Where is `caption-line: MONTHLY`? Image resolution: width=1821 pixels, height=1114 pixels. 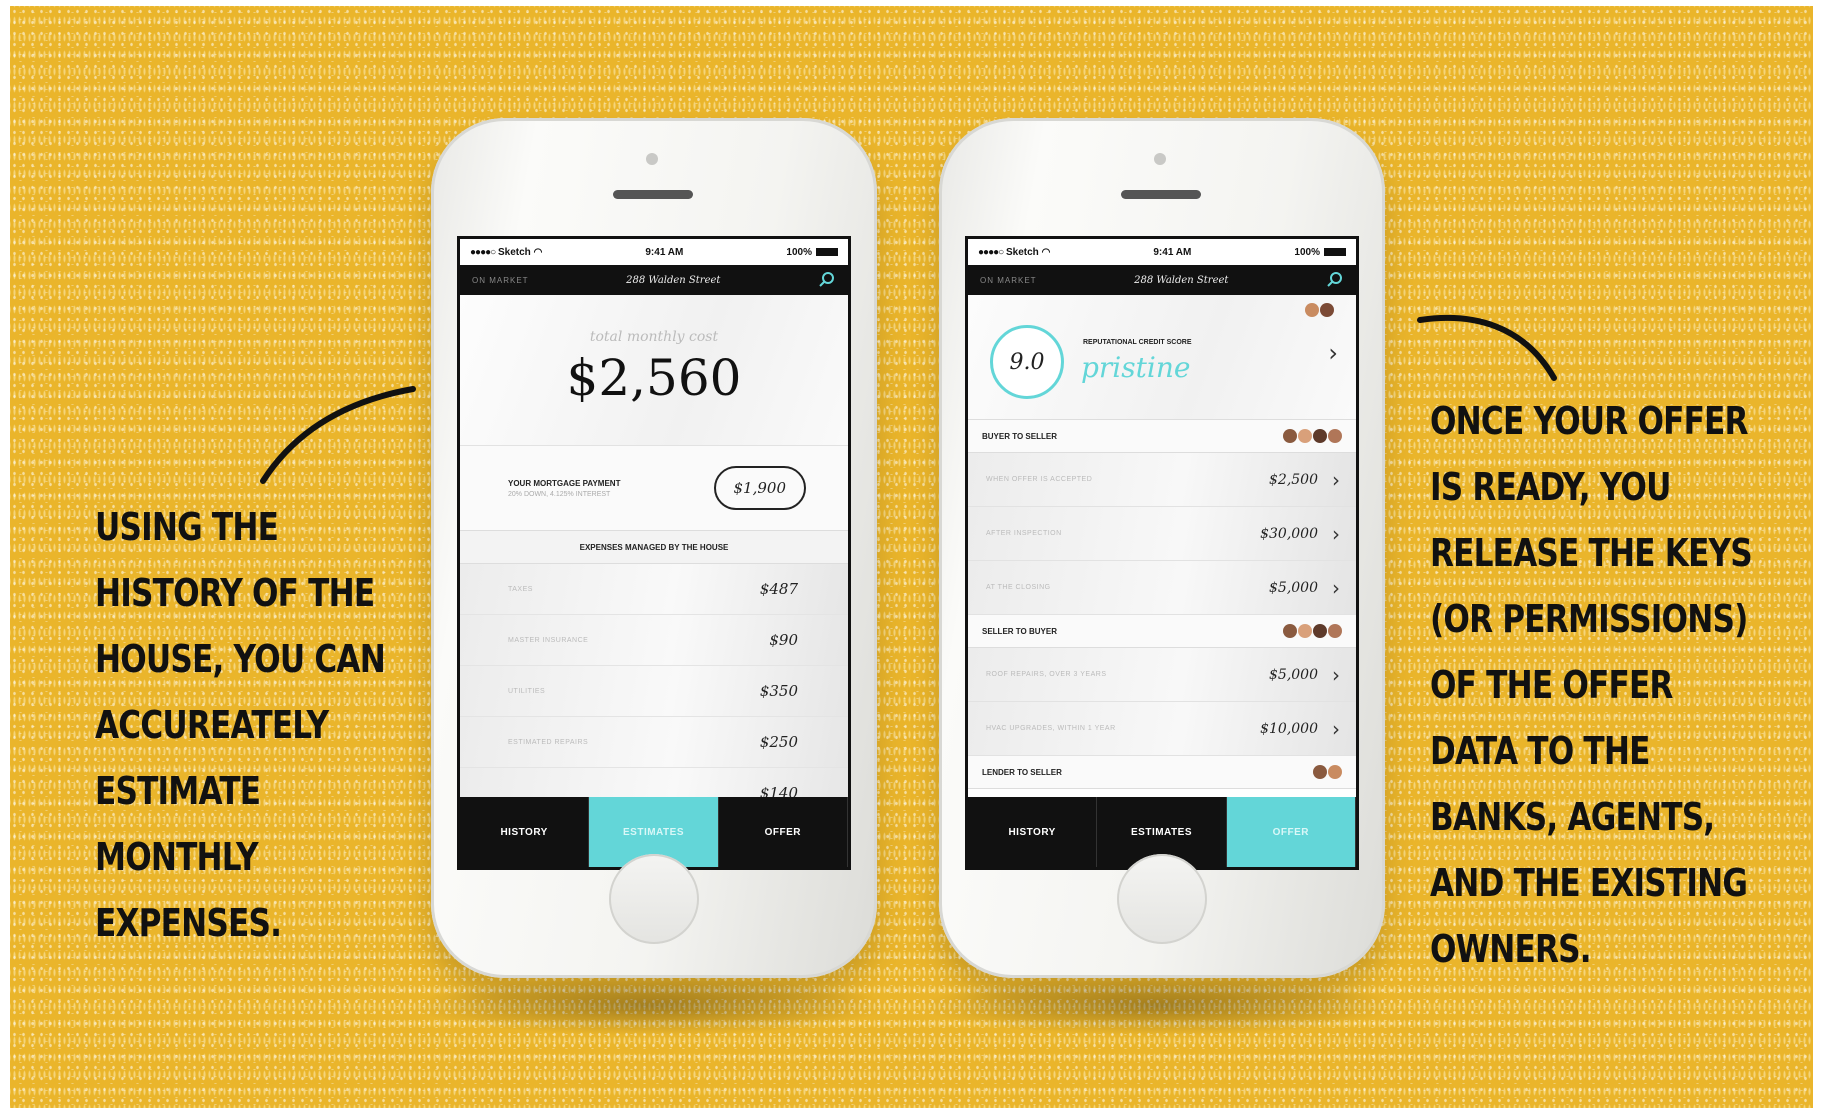
caption-line: MONTHLY is located at coordinates (177, 857).